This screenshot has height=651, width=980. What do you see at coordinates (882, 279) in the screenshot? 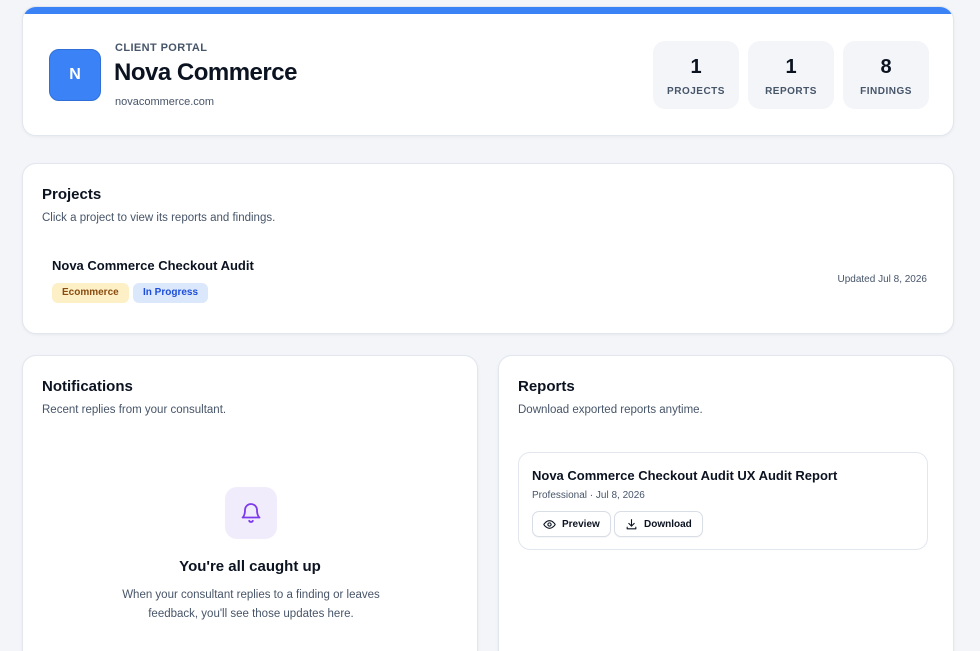
I see `project-updated-date: Updated Jul 8, 2026` at bounding box center [882, 279].